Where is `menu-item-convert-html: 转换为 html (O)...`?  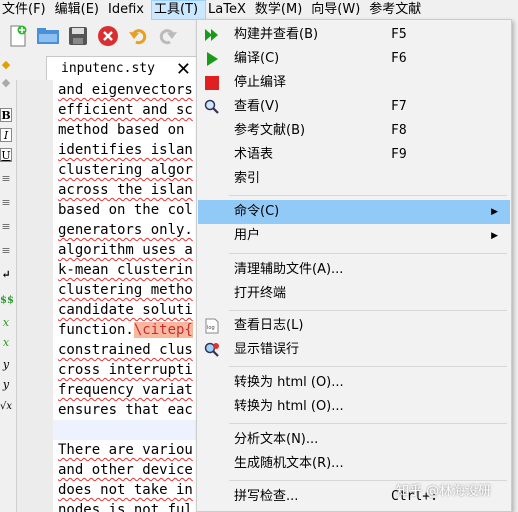
menu-item-convert-html: 转换为 html (O)... is located at coordinates (354, 383).